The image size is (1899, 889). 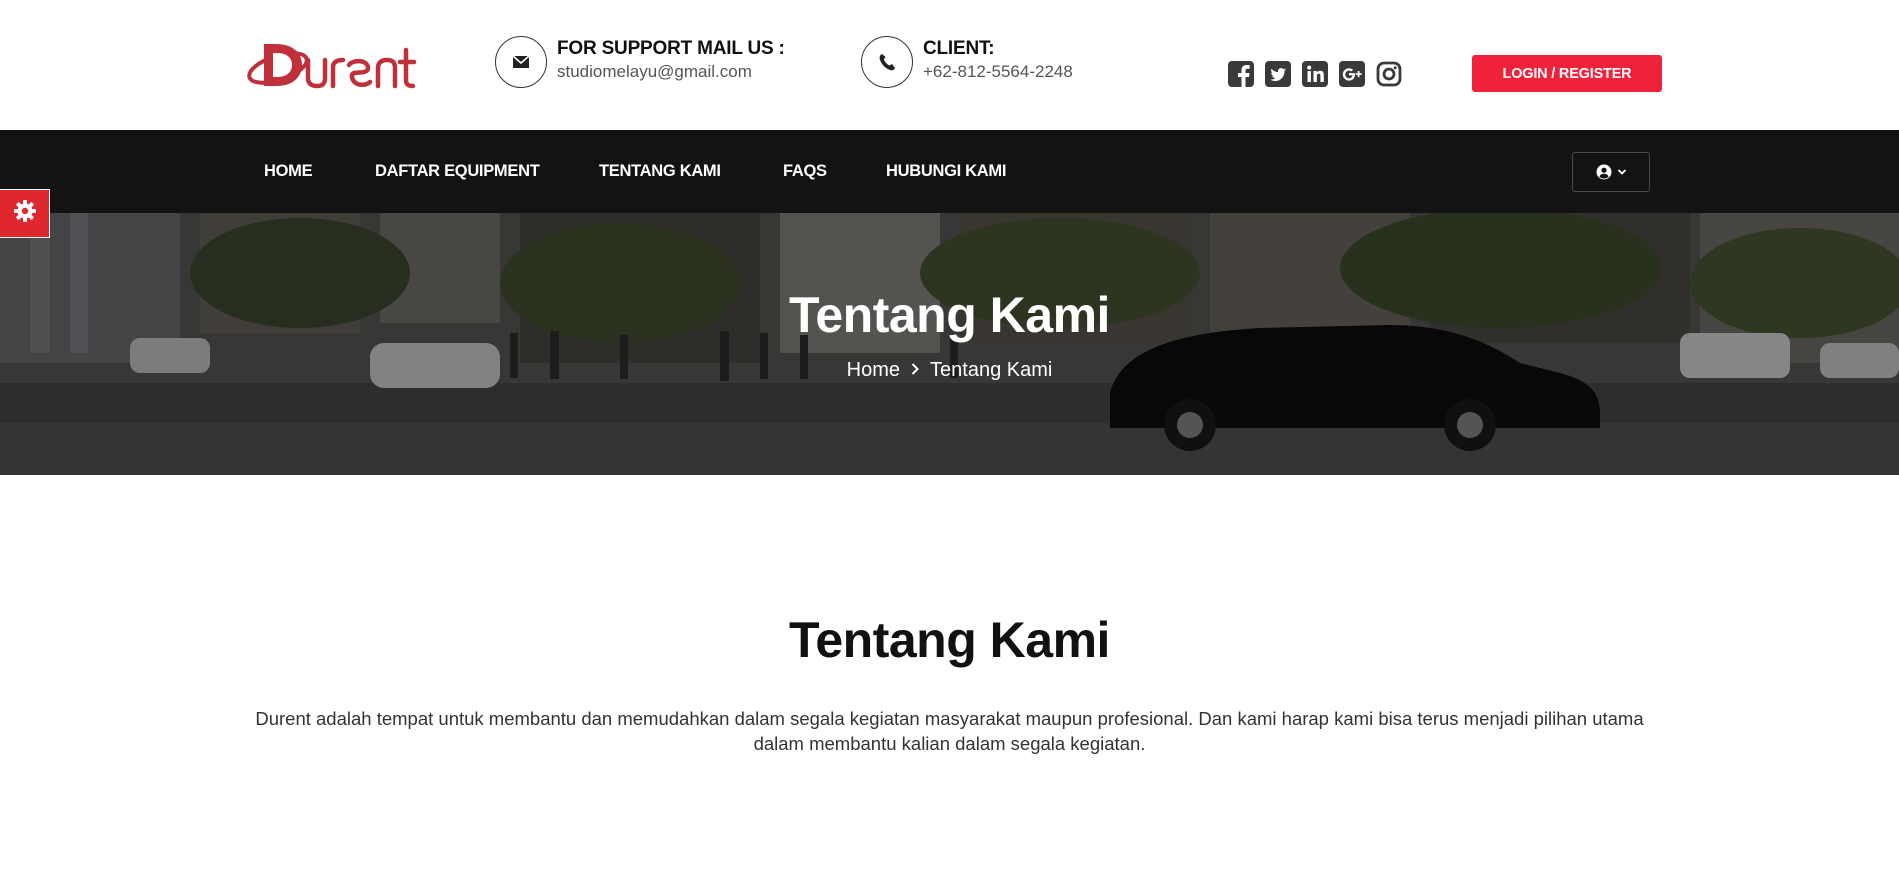 I want to click on breadcrumb: Home Tentang Kami, so click(x=949, y=370).